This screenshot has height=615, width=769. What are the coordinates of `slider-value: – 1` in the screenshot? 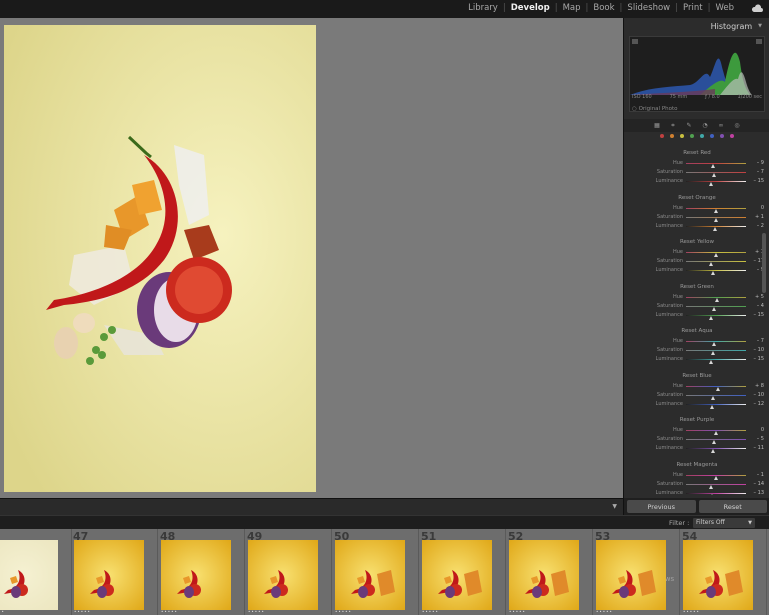 It's located at (757, 475).